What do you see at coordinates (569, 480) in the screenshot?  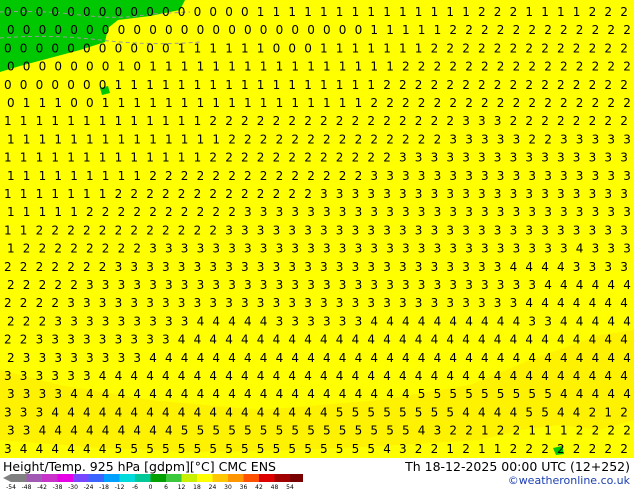 I see `credit-link: ©weatheronline.co.uk` at bounding box center [569, 480].